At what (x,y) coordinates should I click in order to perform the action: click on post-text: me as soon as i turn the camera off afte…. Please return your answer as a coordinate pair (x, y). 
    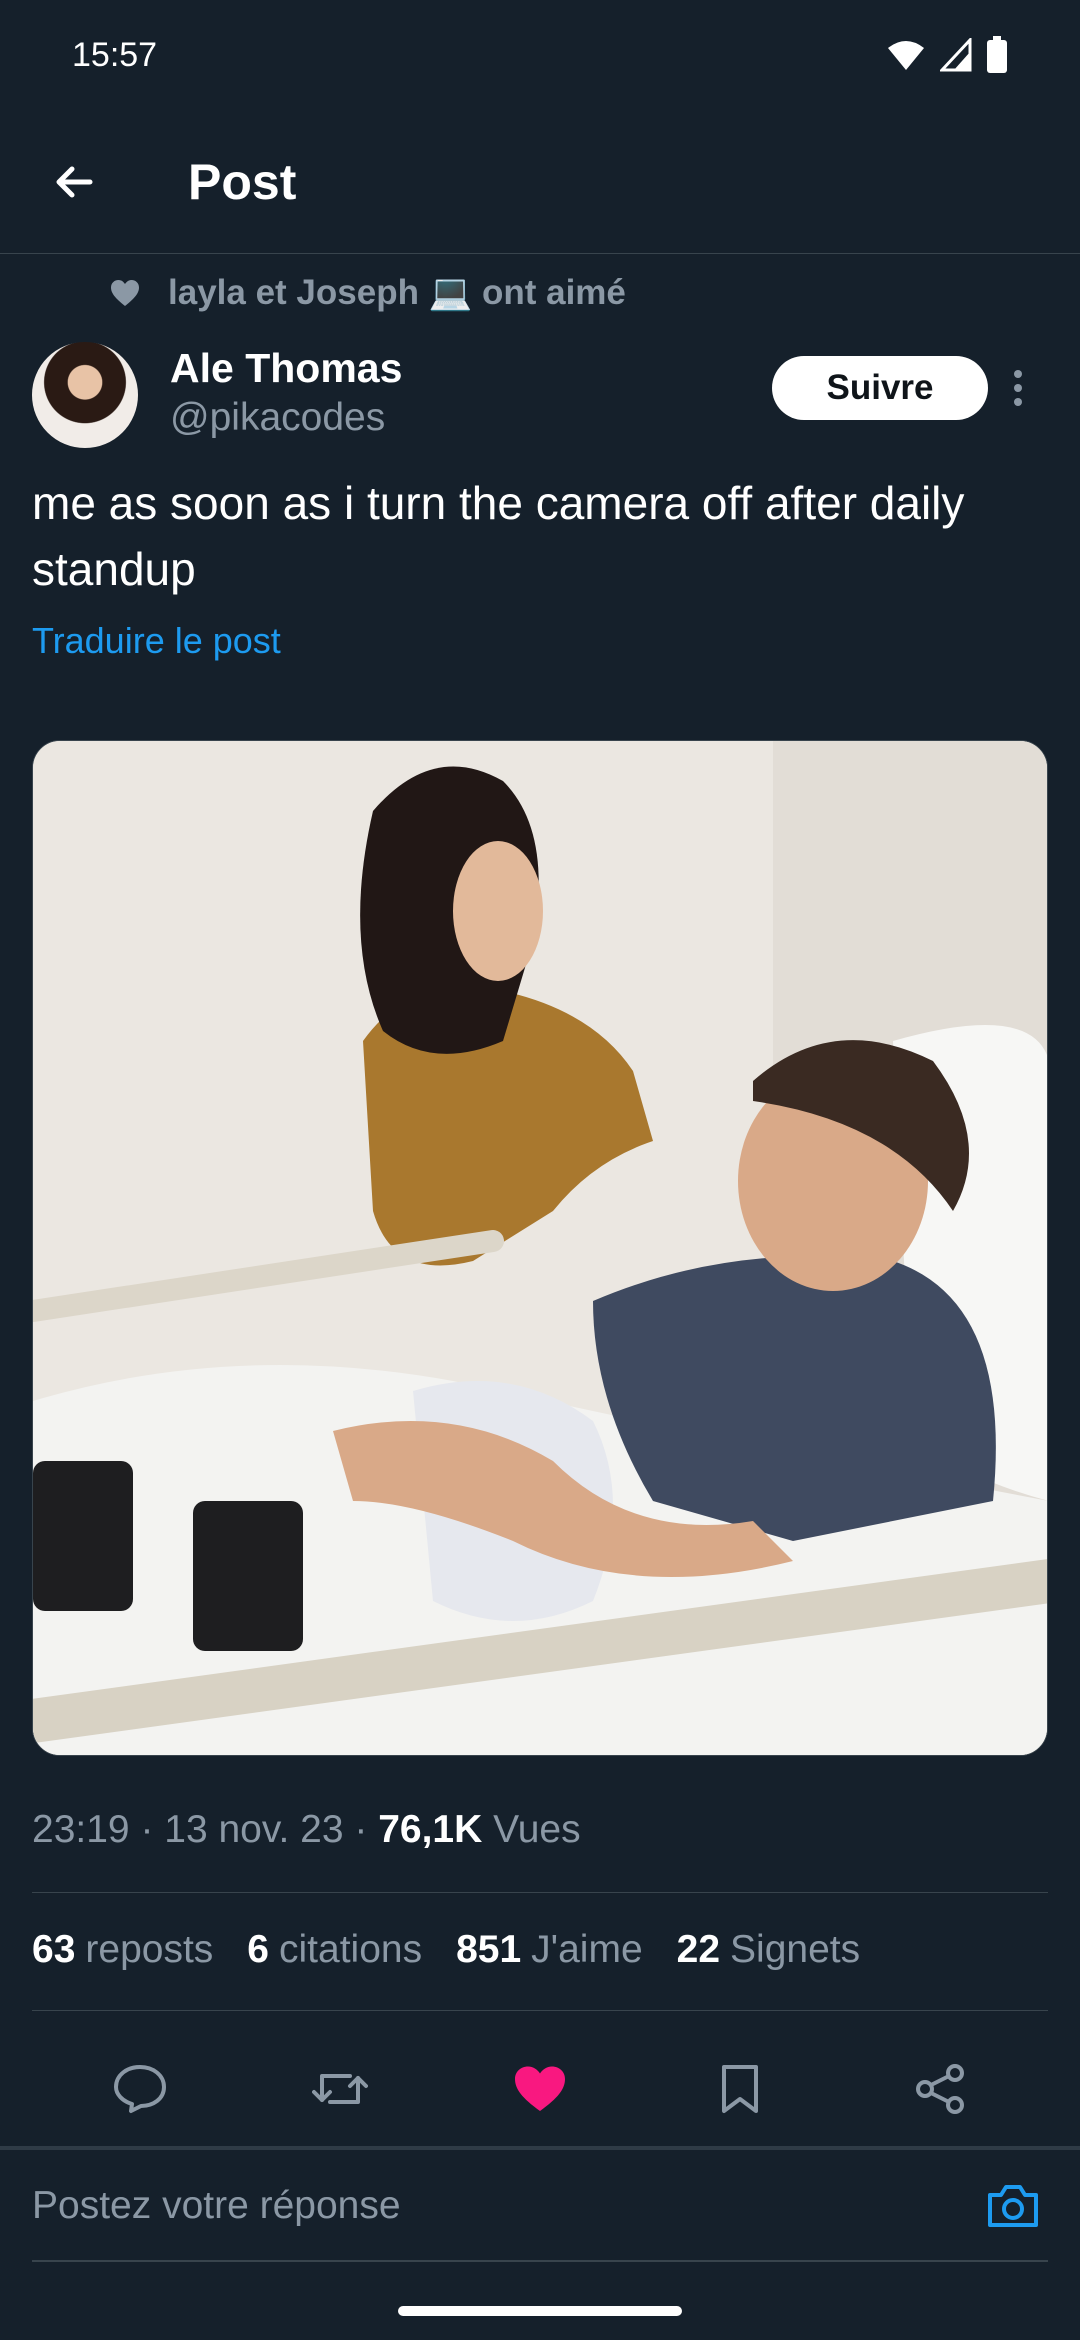
    Looking at the image, I should click on (498, 536).